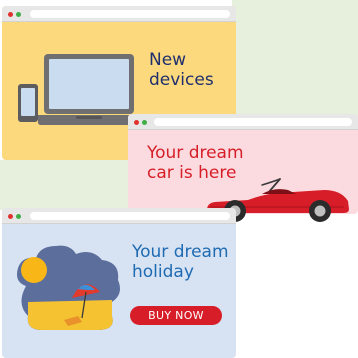 Image resolution: width=358 pixels, height=358 pixels. I want to click on headline-line: devices, so click(181, 80).